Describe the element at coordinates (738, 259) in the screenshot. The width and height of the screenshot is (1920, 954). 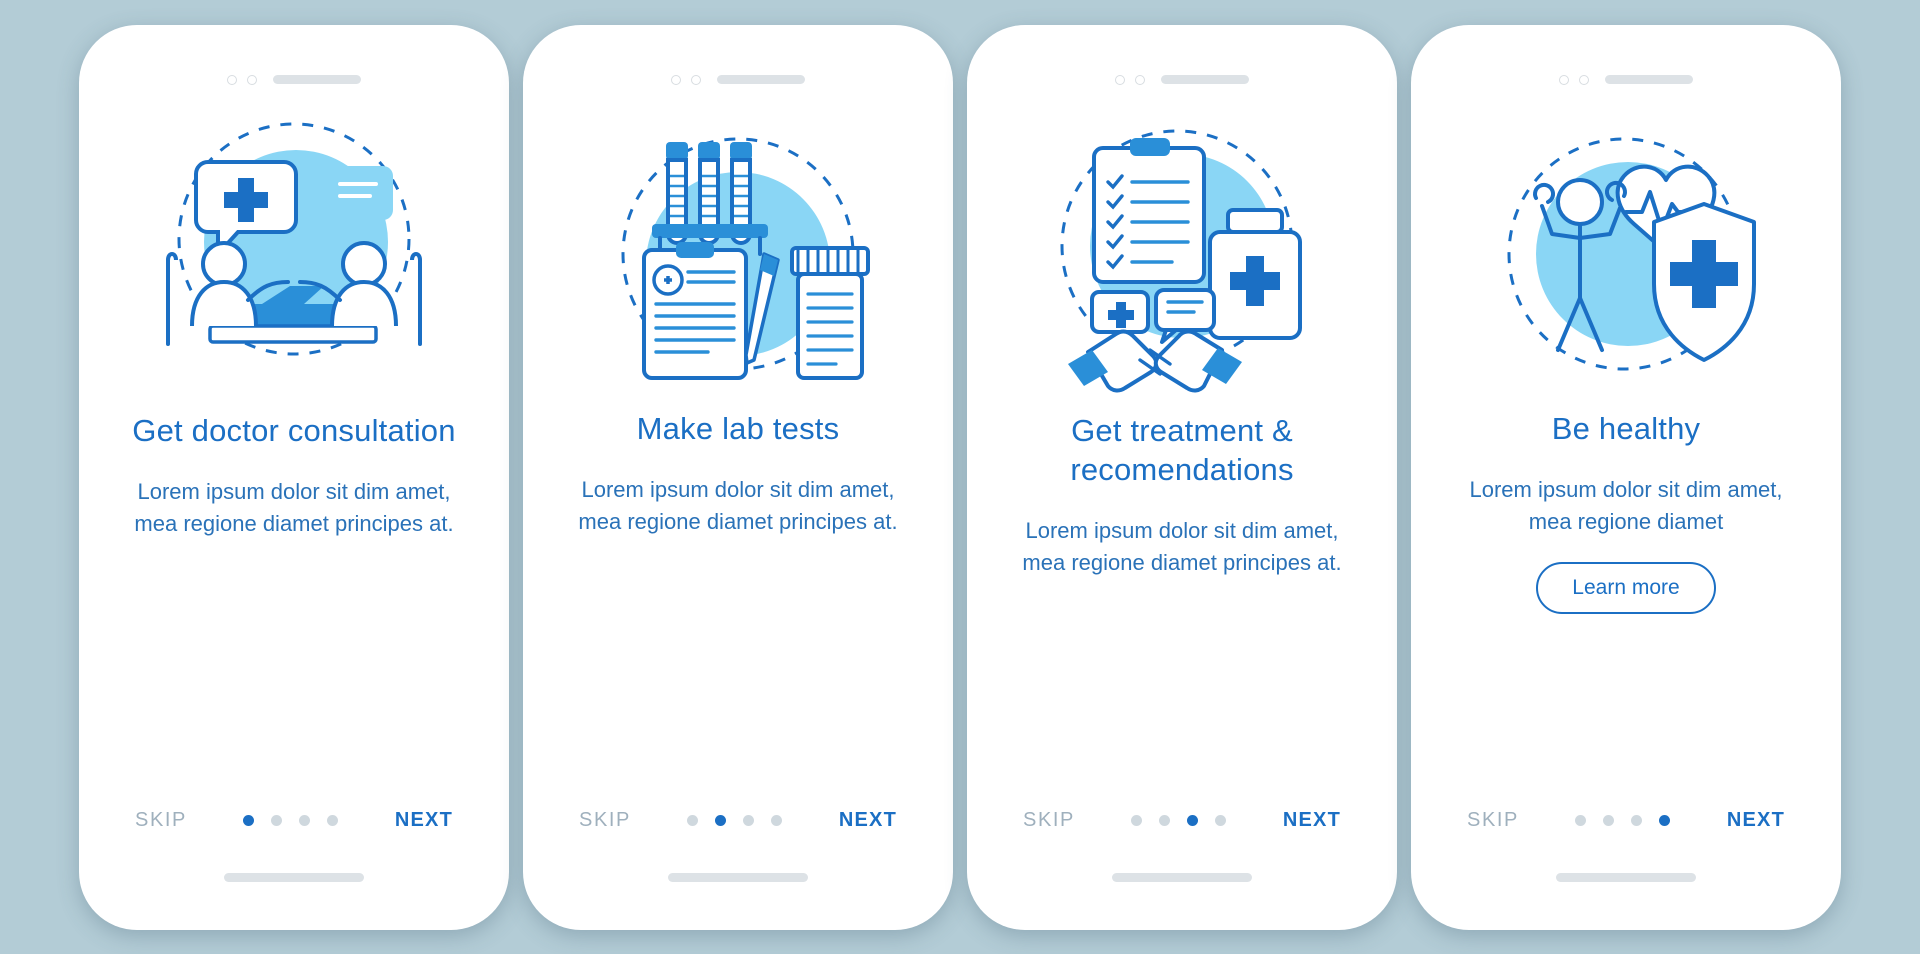
I see `lab-tests-illustration` at that location.